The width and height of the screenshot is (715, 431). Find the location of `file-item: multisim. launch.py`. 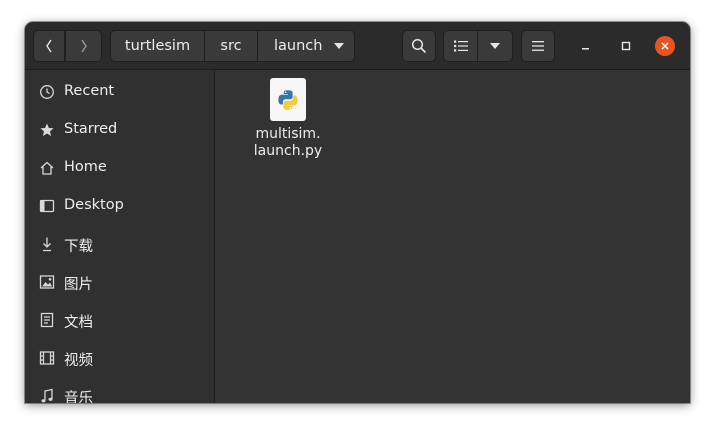

file-item: multisim. launch.py is located at coordinates (288, 123).